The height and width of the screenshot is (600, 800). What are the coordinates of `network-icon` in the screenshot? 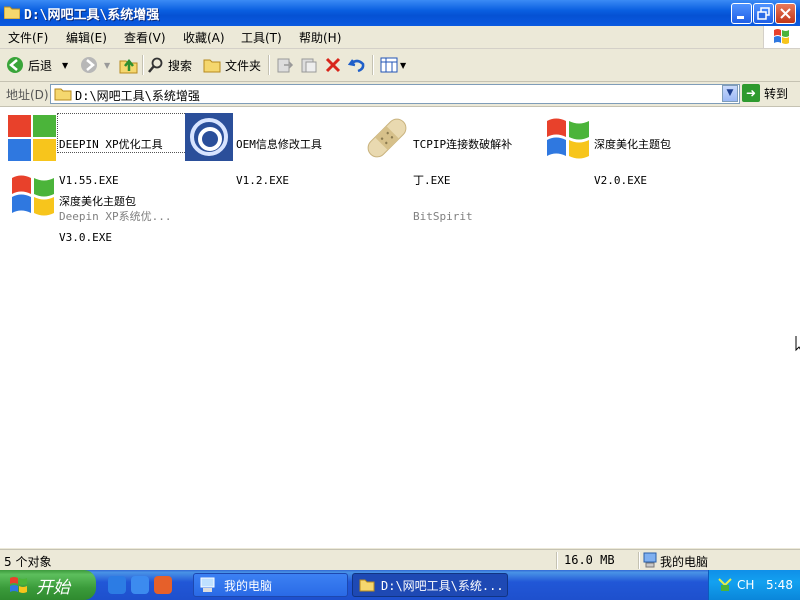 It's located at (725, 585).